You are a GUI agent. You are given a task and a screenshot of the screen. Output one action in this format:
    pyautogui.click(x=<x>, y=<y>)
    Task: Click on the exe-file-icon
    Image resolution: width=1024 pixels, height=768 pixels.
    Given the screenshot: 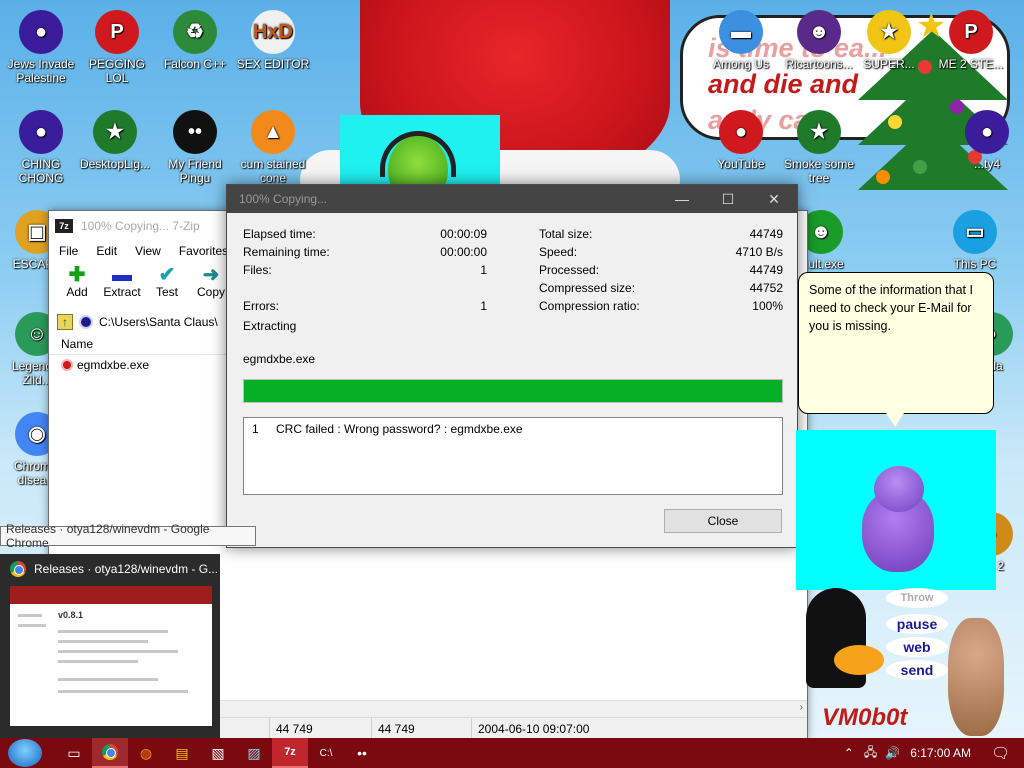 What is the action you would take?
    pyautogui.click(x=67, y=365)
    